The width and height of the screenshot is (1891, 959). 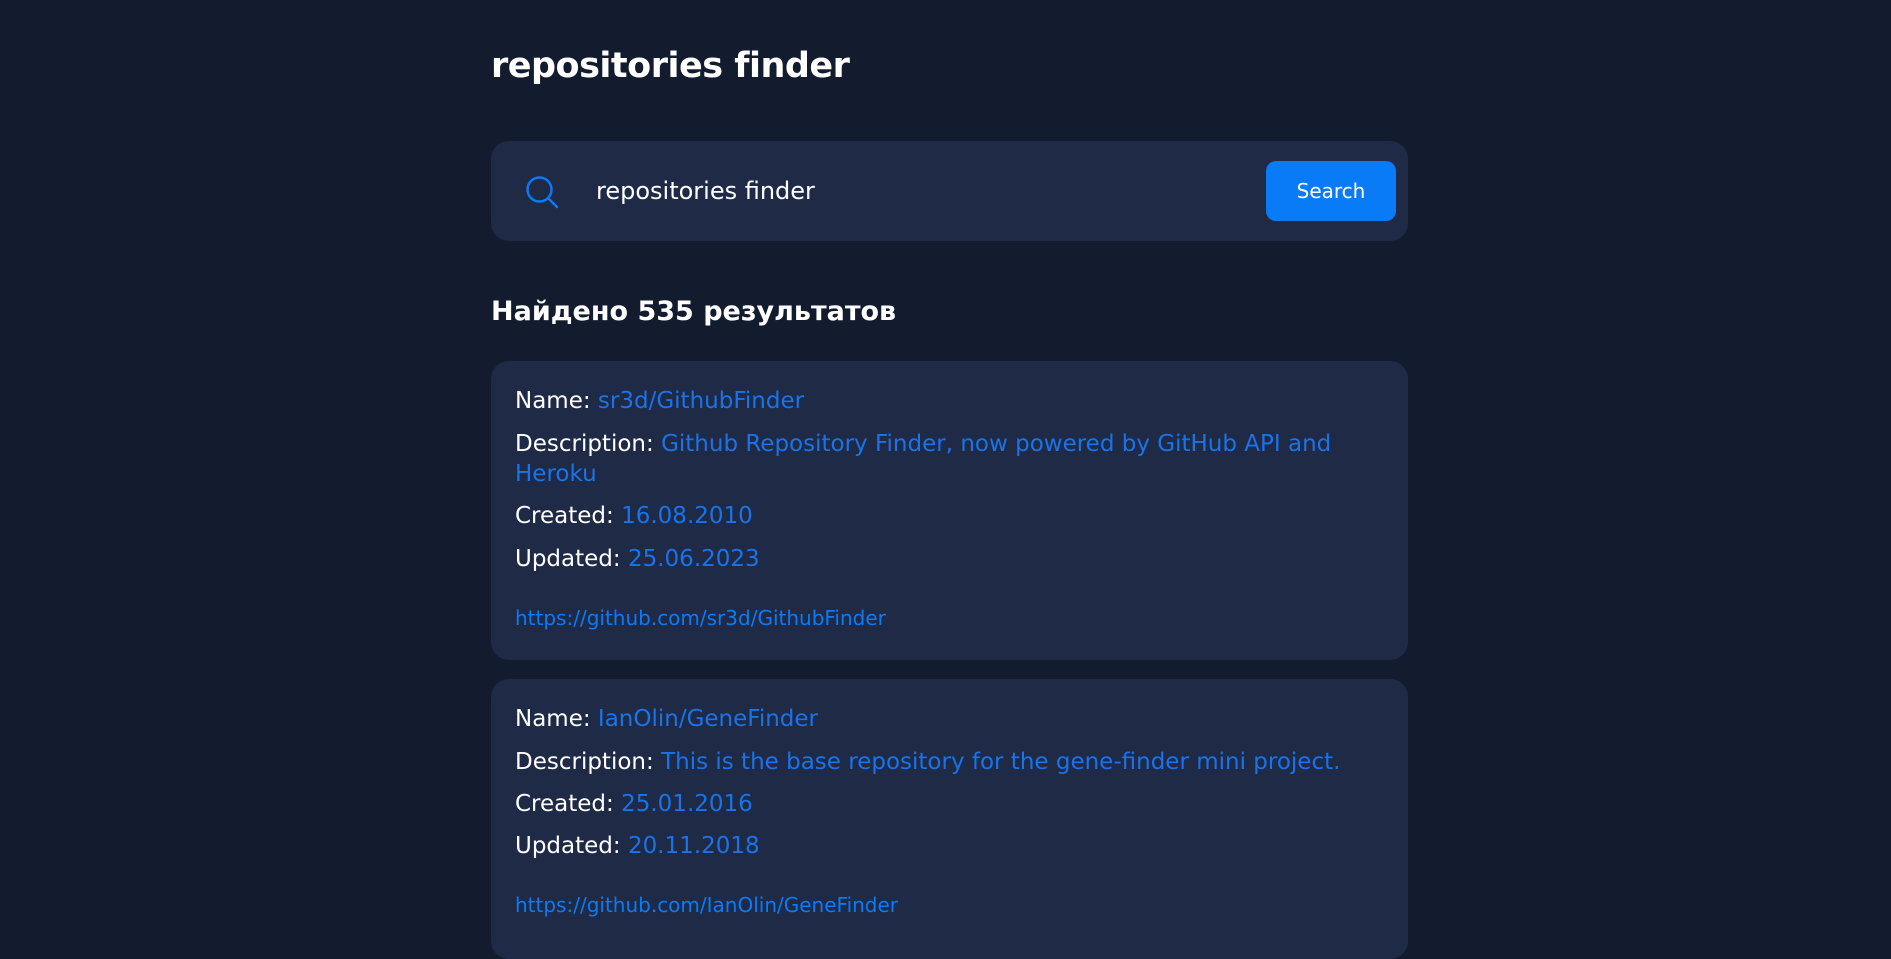 I want to click on repo-name-row: Name: IanOlin/GeneFinder, so click(x=936, y=719).